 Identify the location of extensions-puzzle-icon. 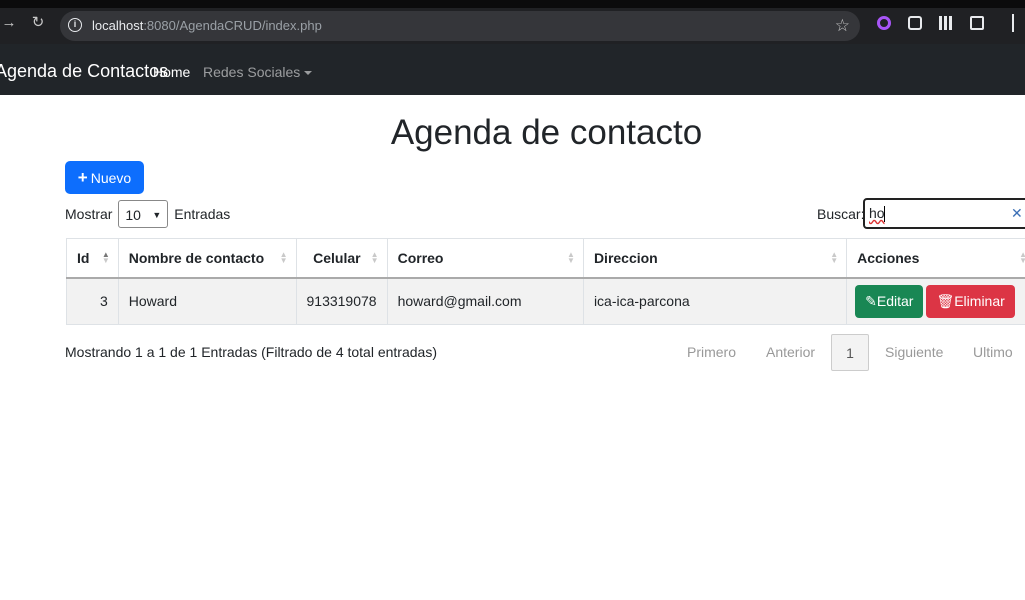
(977, 23).